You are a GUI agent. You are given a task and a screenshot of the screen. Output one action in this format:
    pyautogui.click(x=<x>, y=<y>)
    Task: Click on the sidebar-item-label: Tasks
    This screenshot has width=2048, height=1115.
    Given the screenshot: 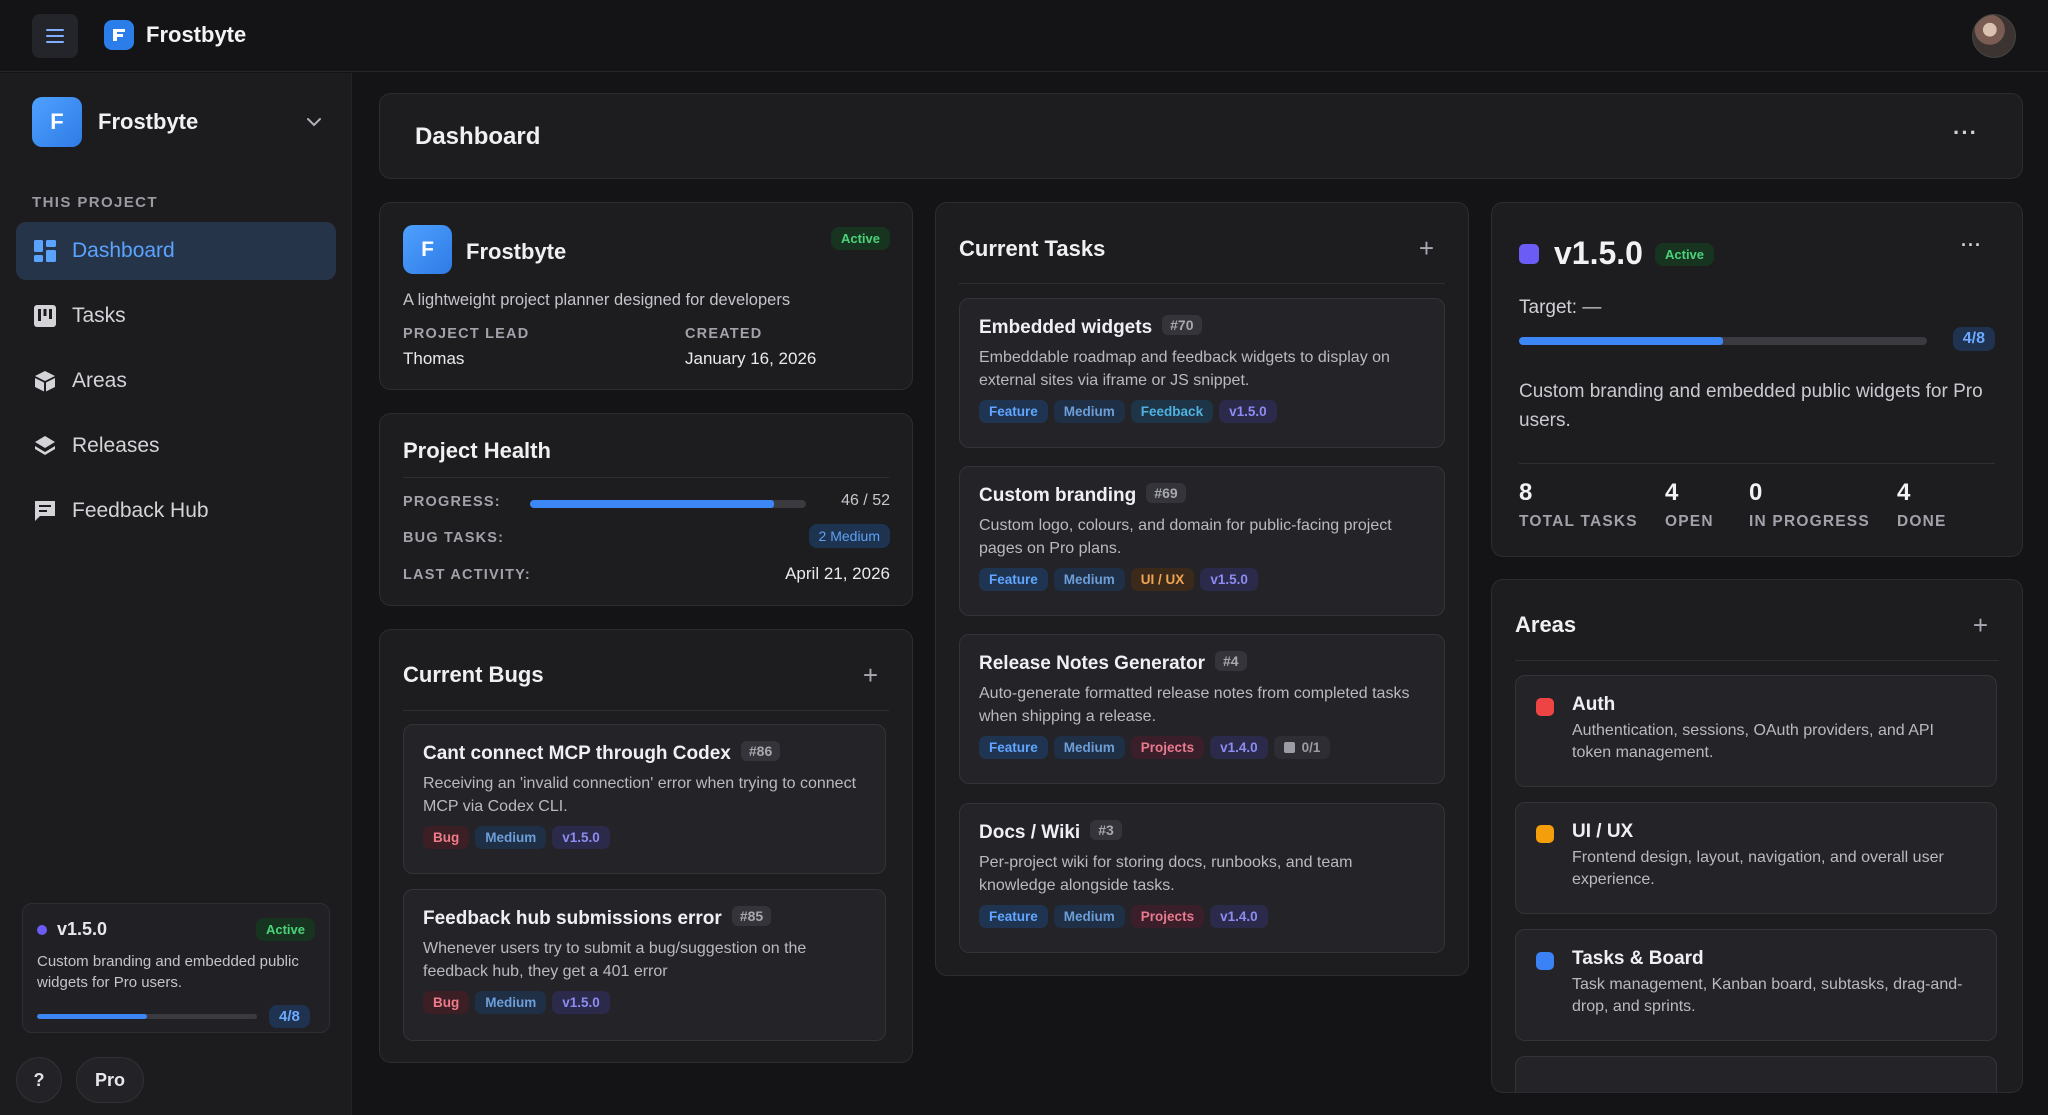 What is the action you would take?
    pyautogui.click(x=99, y=315)
    